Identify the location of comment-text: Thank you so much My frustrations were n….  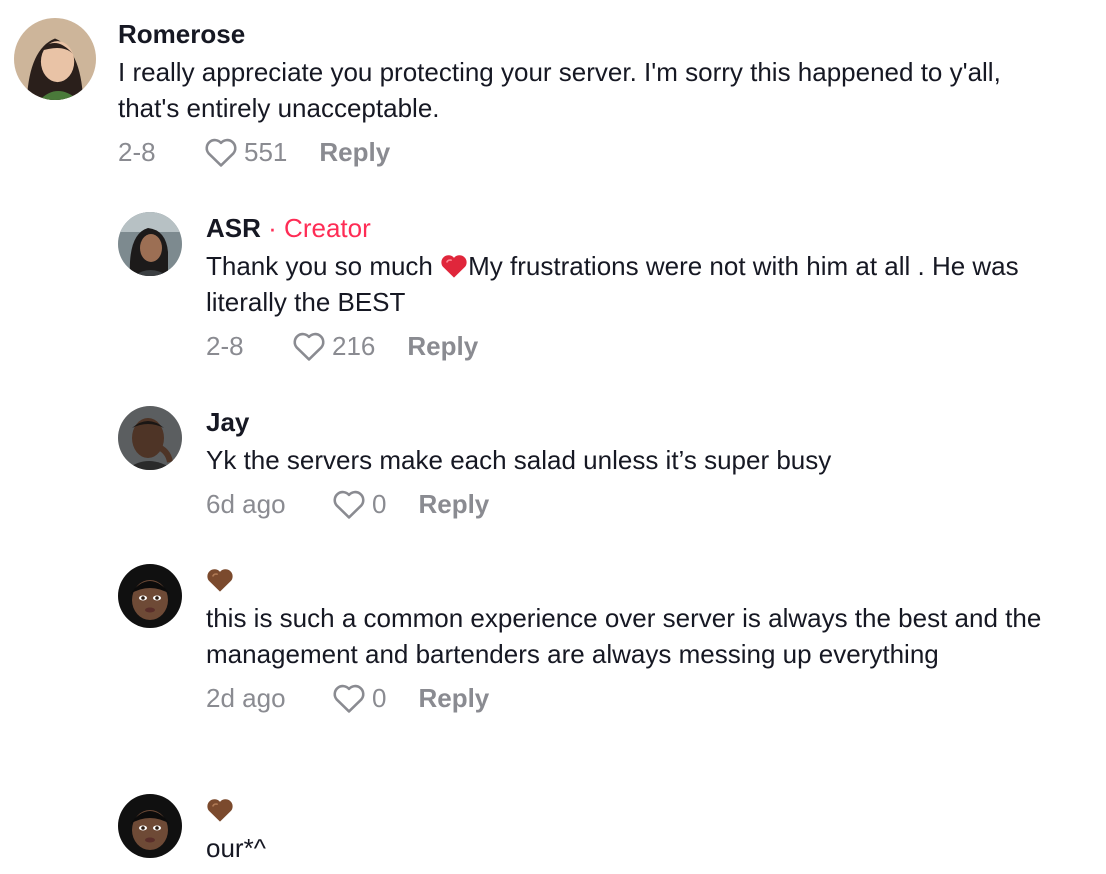
(646, 284).